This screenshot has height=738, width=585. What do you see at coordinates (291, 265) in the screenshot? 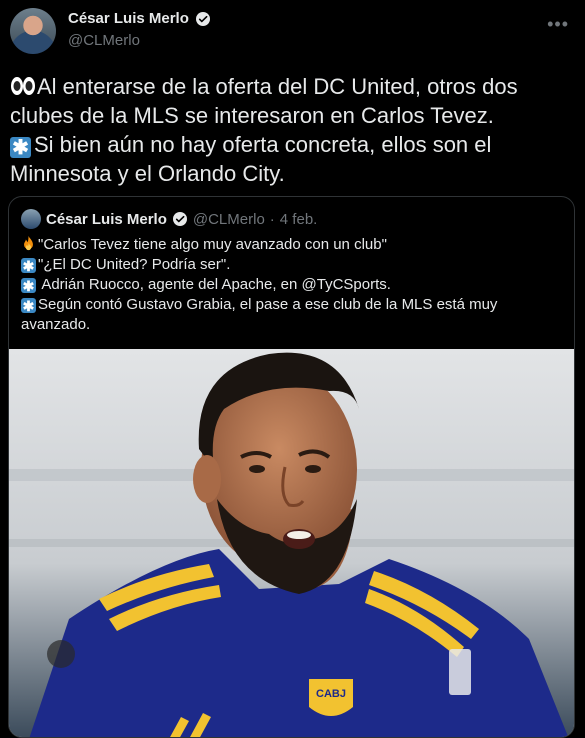
I see `quoted-line: ✱ "¿El DC United? Podría ser".` at bounding box center [291, 265].